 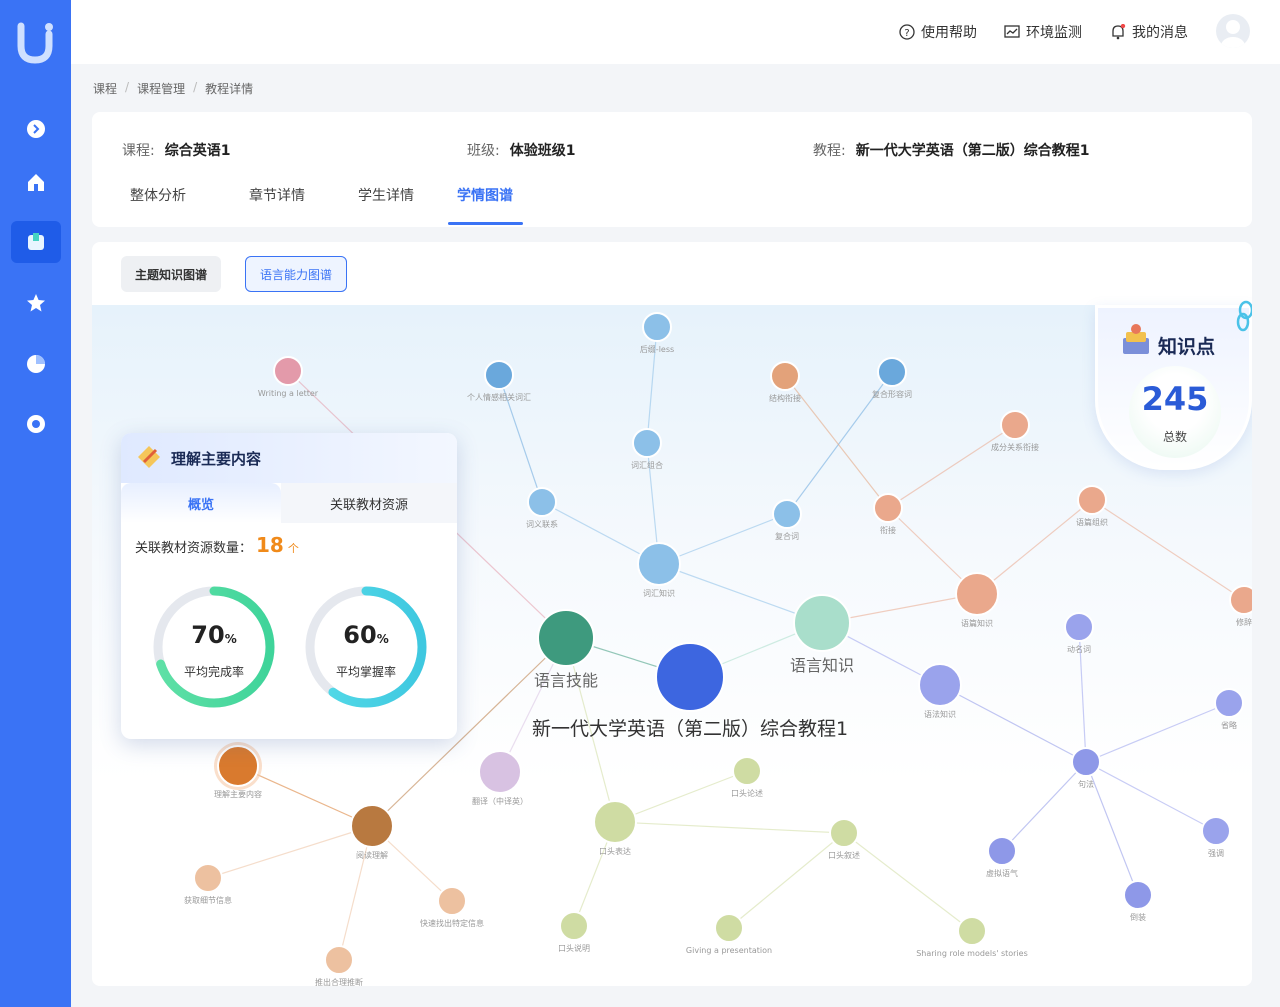 I want to click on sidebar-item-favorites, so click(x=36, y=303).